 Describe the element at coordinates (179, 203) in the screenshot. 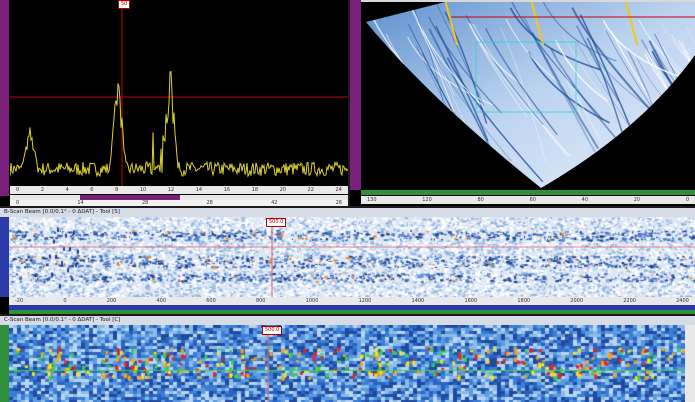

I see `ascan-bottom-scale: 0 14 28 28 42 28` at that location.